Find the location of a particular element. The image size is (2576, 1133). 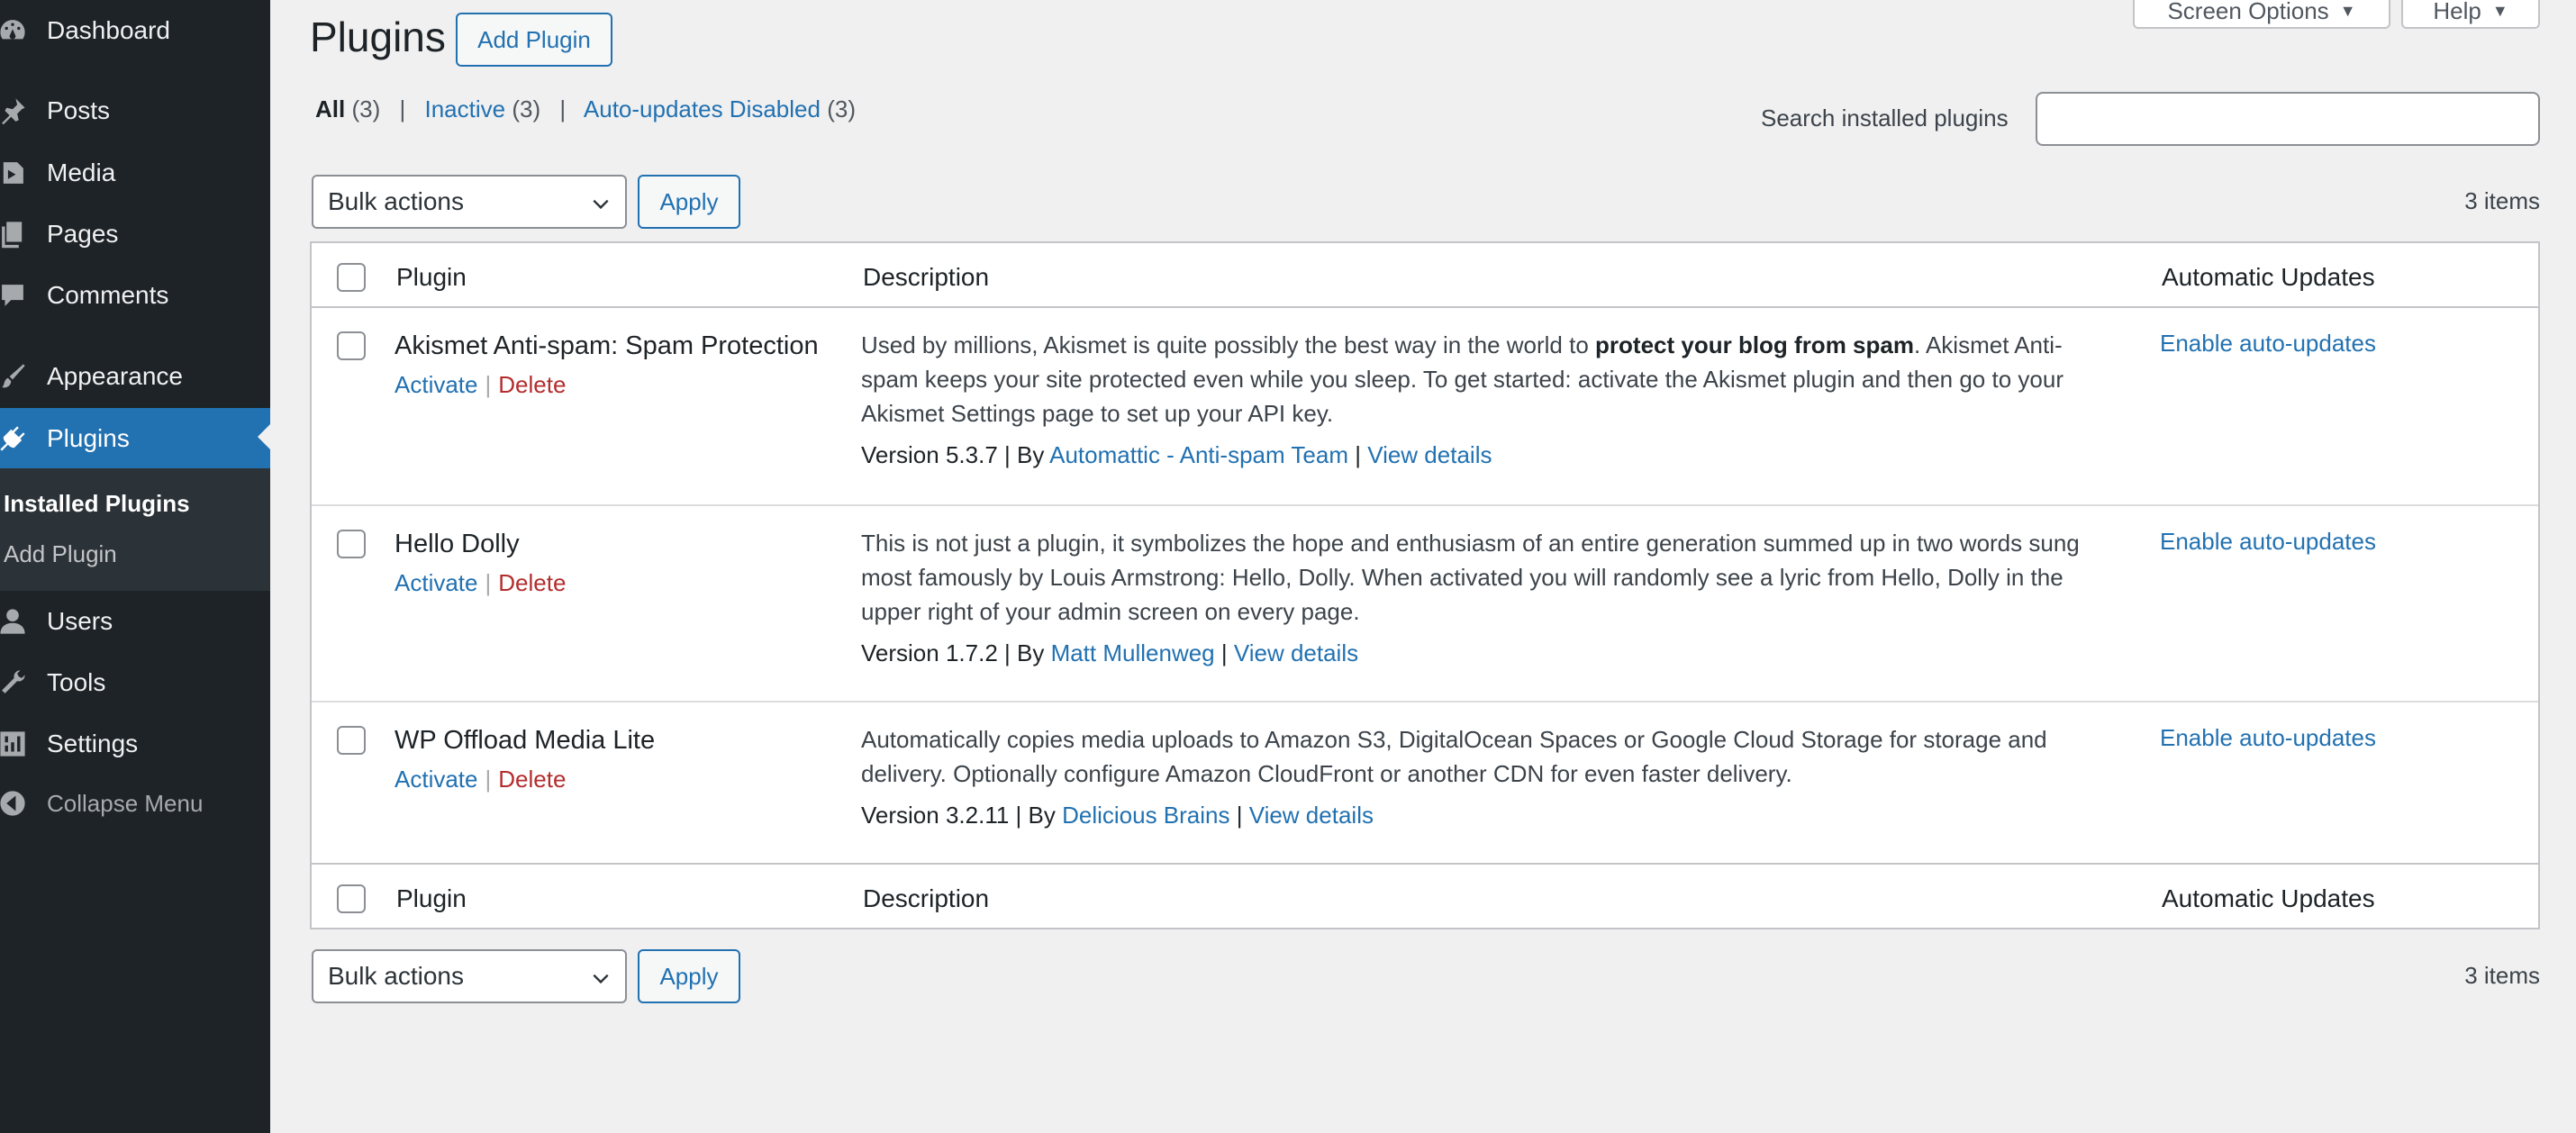

sidebar-item-label: Plugins is located at coordinates (88, 438).